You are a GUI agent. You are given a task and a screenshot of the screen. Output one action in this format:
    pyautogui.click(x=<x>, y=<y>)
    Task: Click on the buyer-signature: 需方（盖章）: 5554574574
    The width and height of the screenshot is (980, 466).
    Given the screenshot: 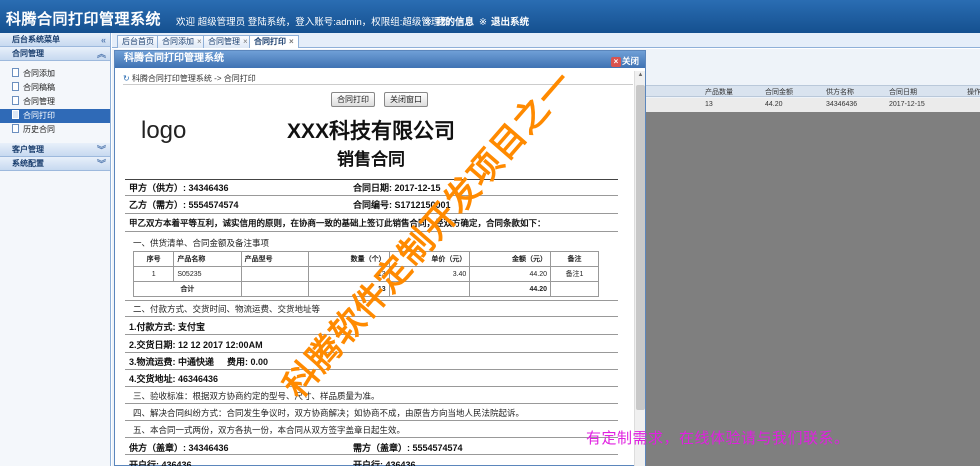 What is the action you would take?
    pyautogui.click(x=408, y=448)
    